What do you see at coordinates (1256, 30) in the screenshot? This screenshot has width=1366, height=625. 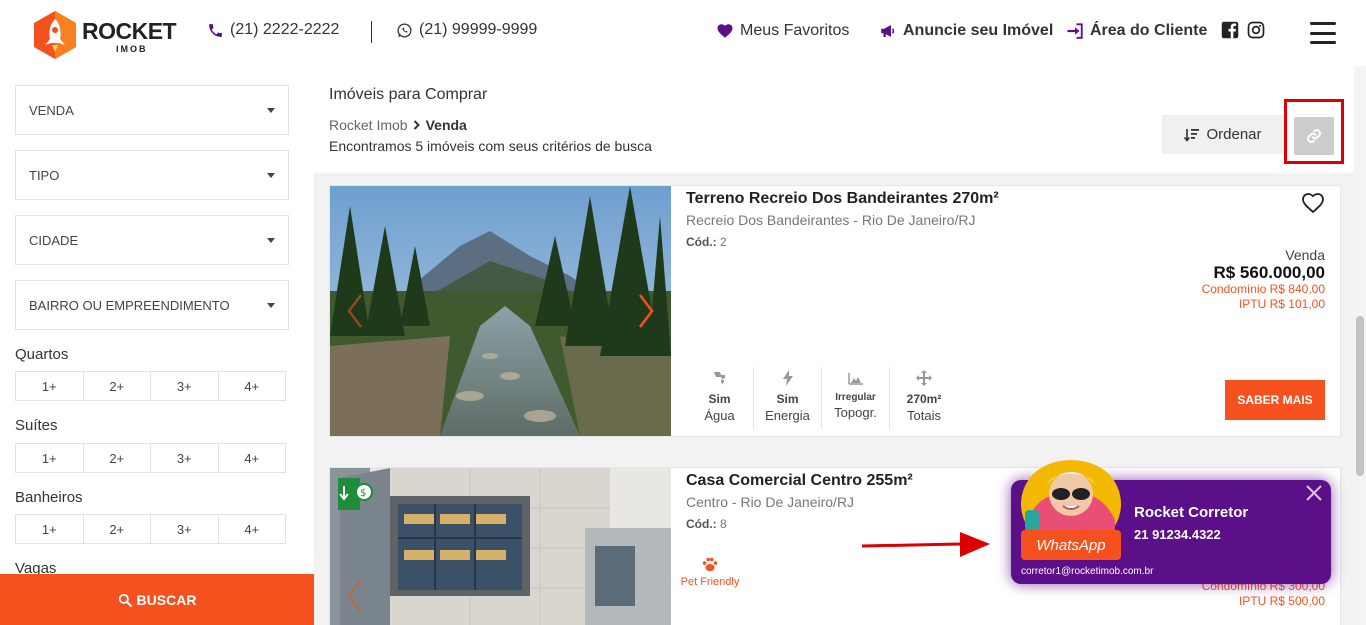 I see `instagram-icon` at bounding box center [1256, 30].